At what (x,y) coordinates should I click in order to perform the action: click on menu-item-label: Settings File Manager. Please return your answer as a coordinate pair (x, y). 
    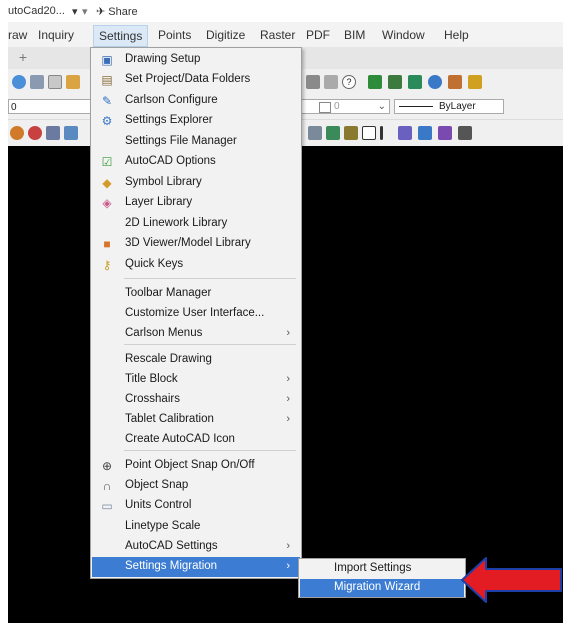
    Looking at the image, I should click on (181, 141).